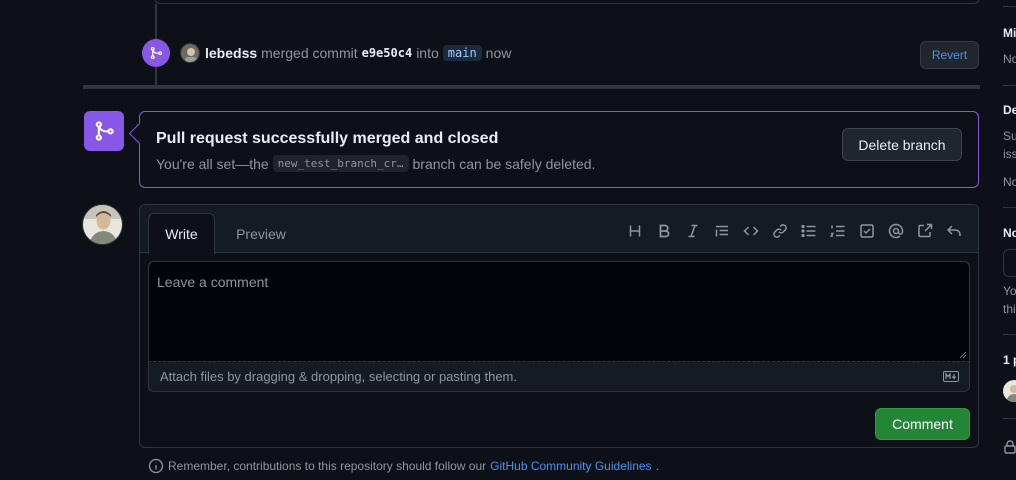 Image resolution: width=1016 pixels, height=480 pixels. I want to click on previous-timeline-card, so click(567, 2).